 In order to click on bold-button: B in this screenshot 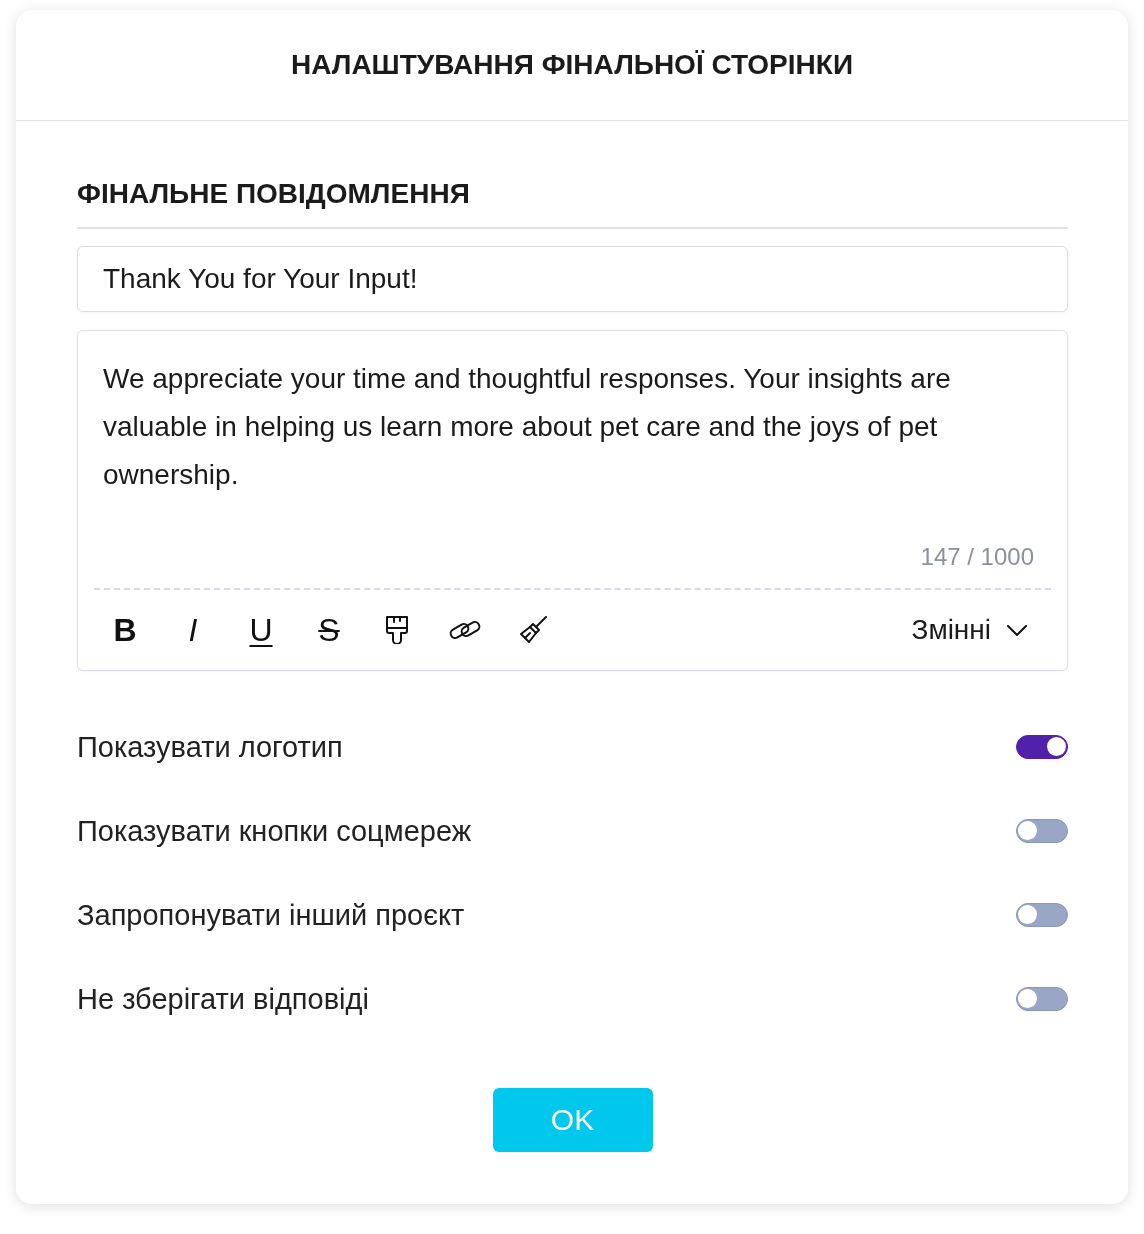, I will do `click(125, 630)`.